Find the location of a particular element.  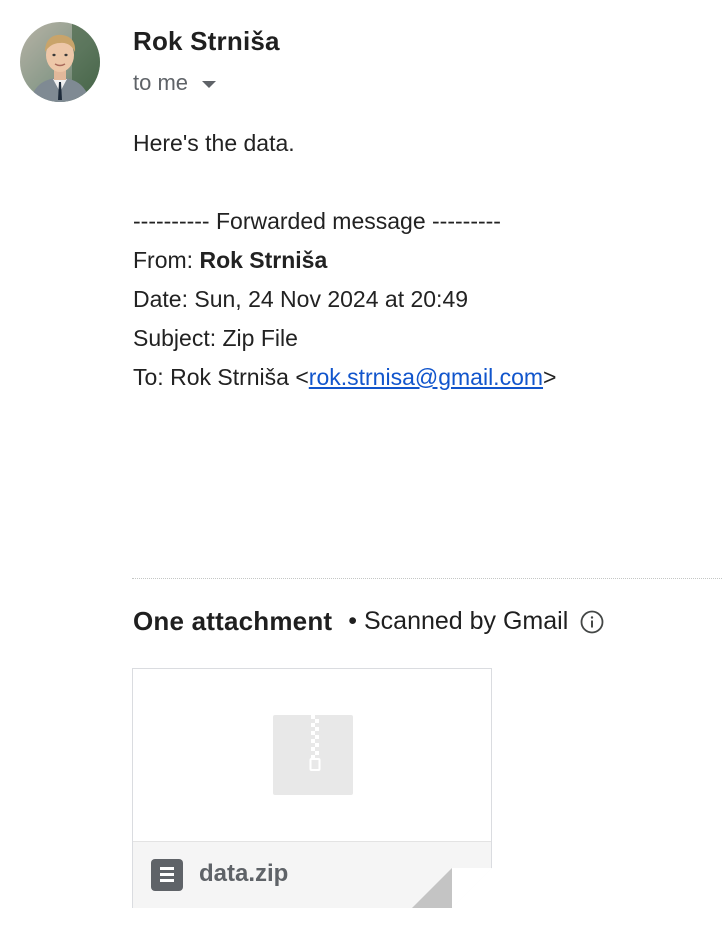

attachments-title: One attachment is located at coordinates (233, 621).